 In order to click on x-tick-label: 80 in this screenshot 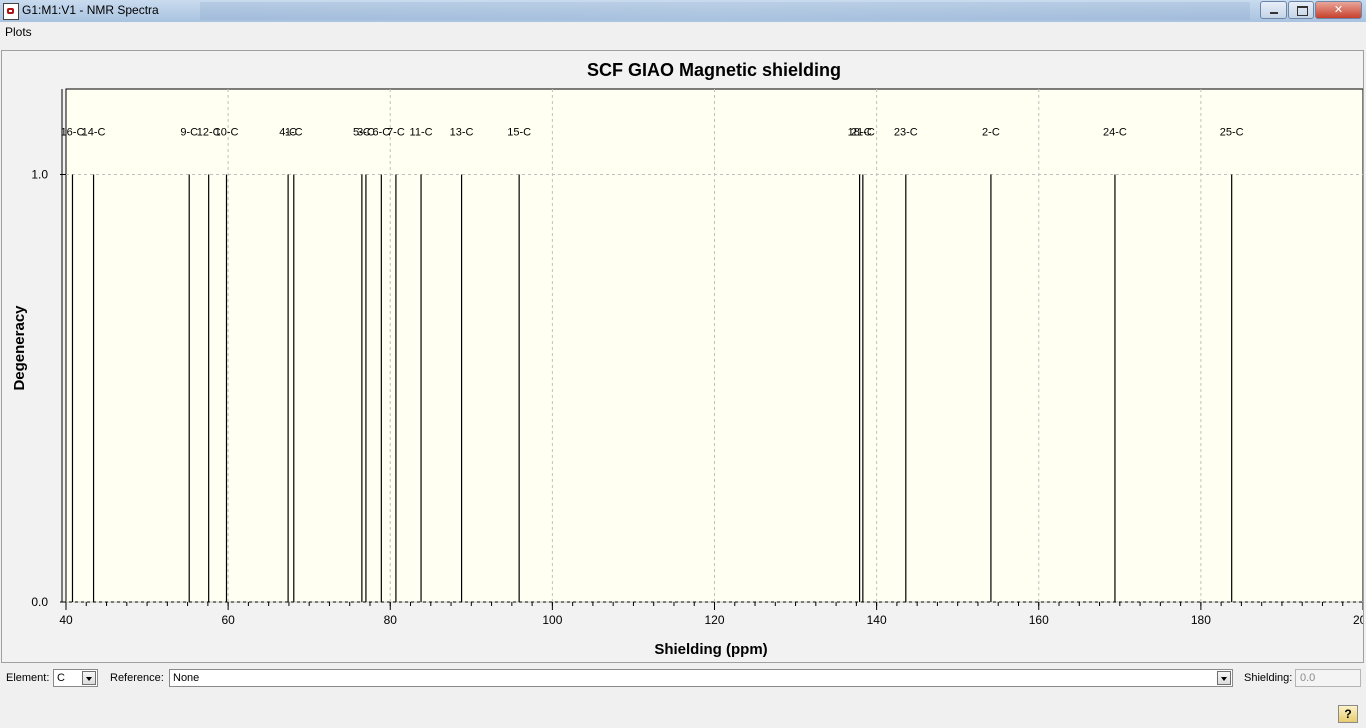, I will do `click(391, 620)`.